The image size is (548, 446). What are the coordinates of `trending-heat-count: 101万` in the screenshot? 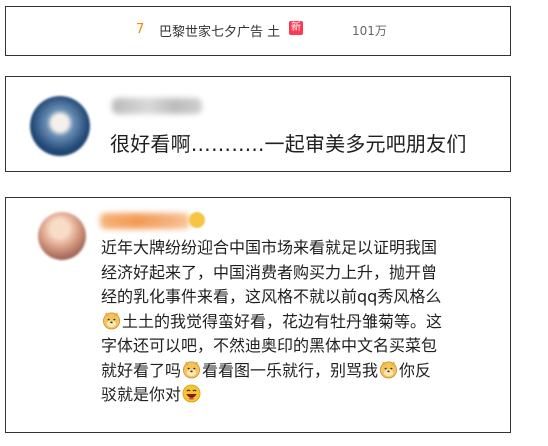 It's located at (369, 31).